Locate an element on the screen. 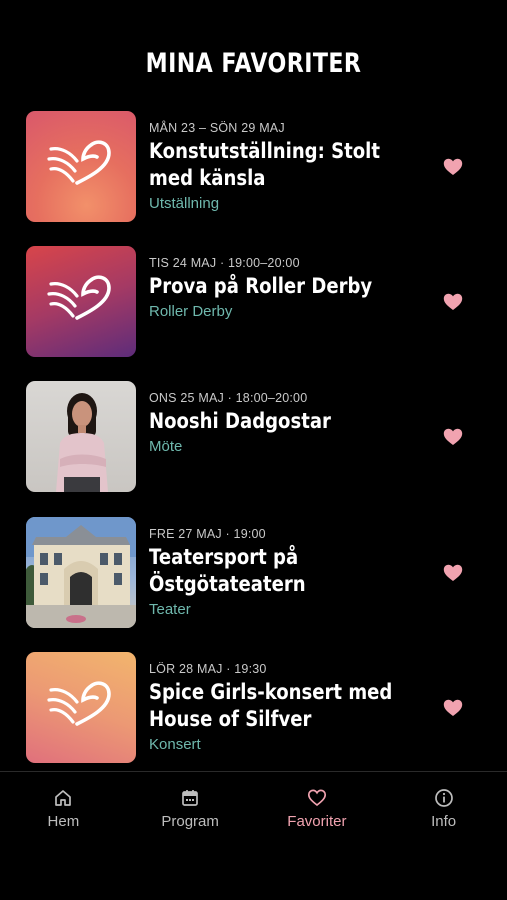  tab-program: Program is located at coordinates (190, 812).